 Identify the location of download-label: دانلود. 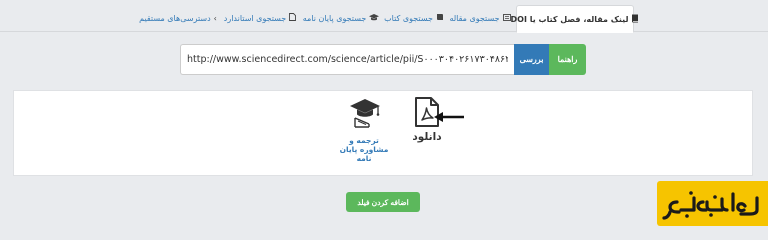
(427, 137).